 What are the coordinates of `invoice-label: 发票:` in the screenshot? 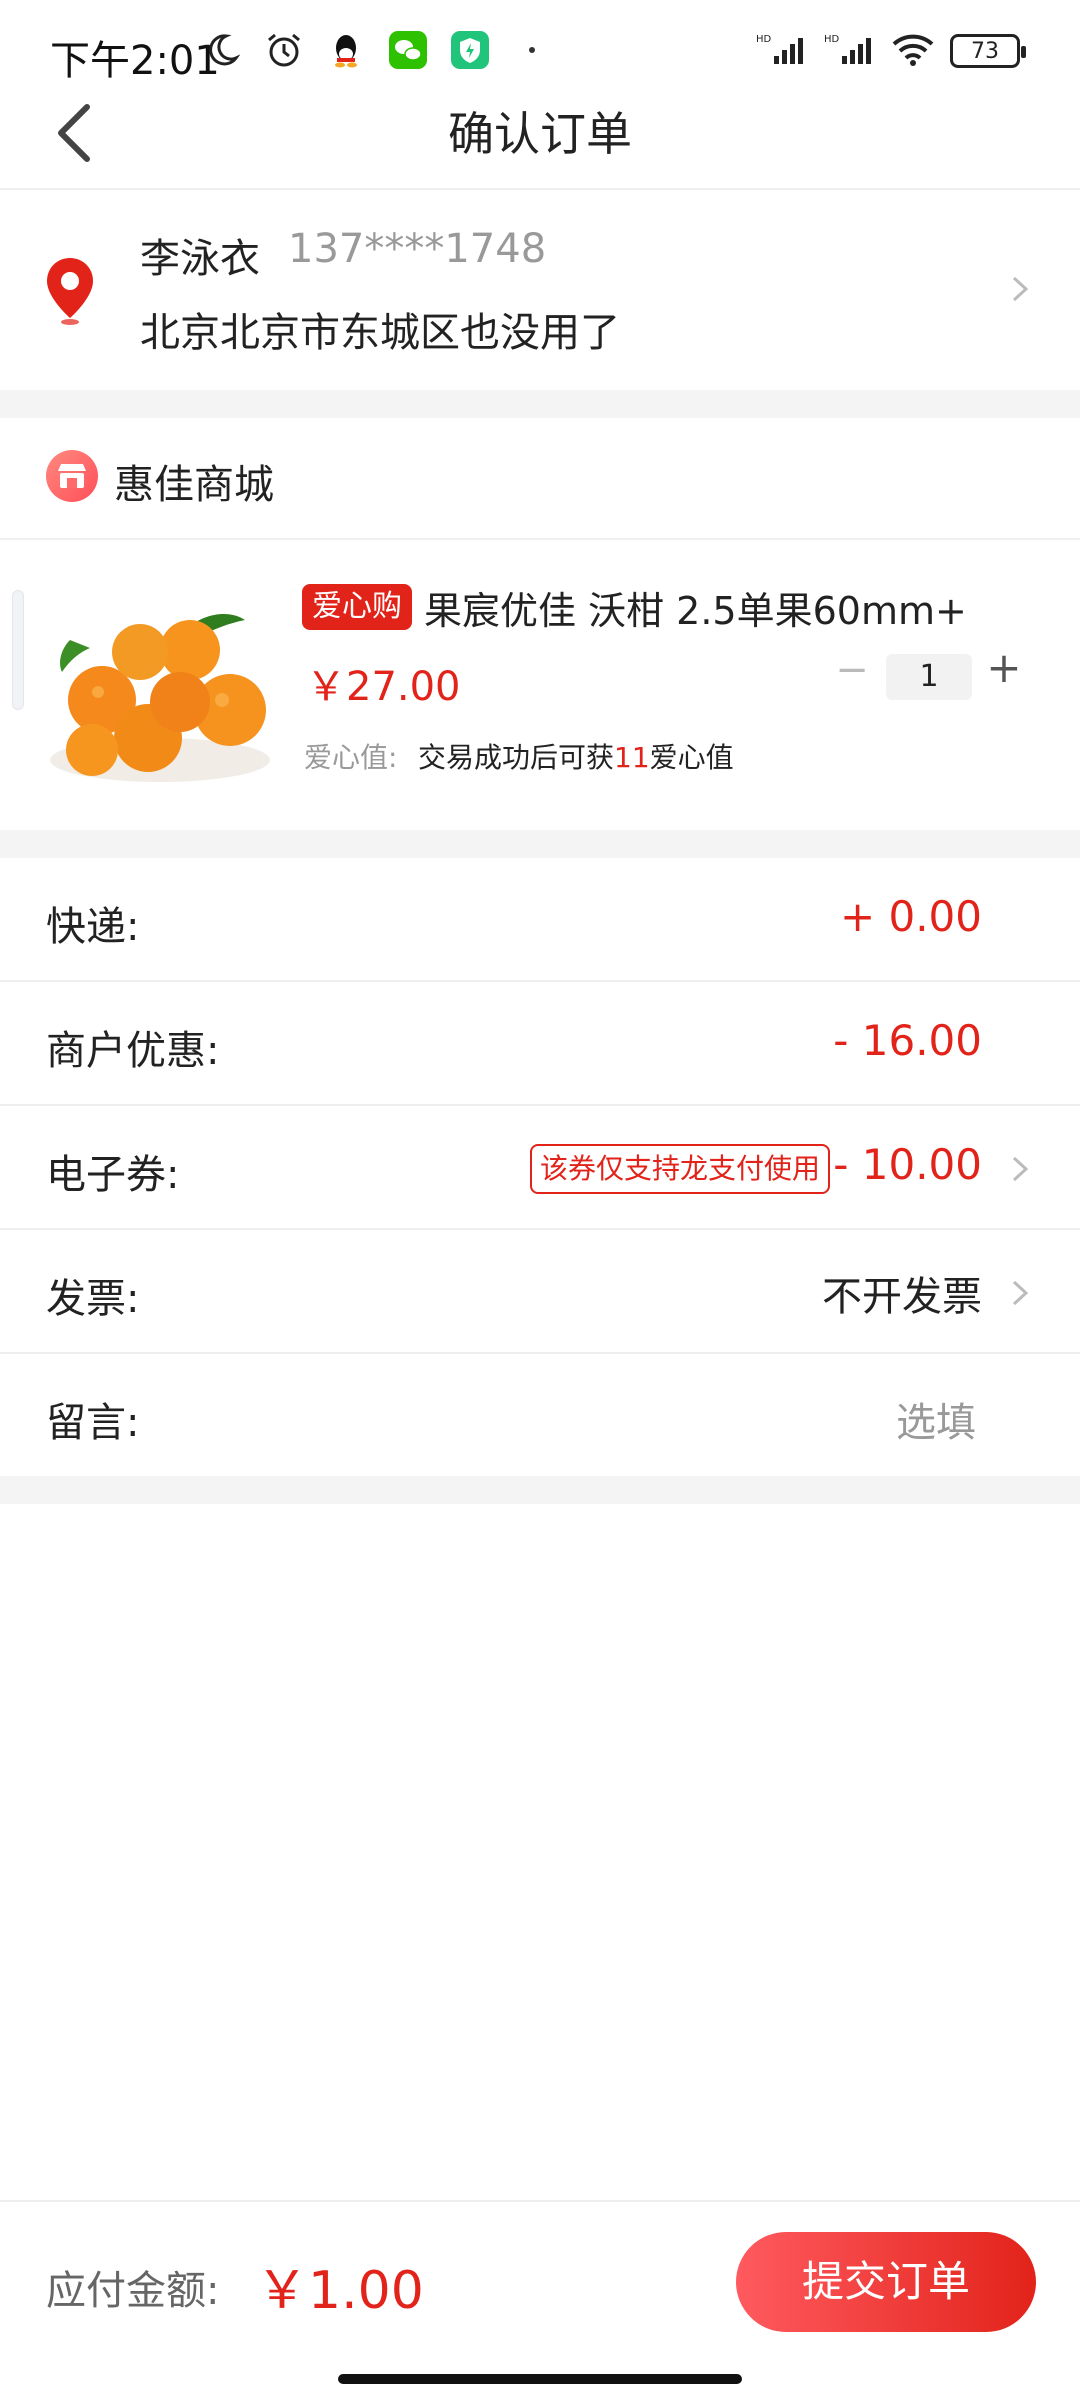 It's located at (93, 1299).